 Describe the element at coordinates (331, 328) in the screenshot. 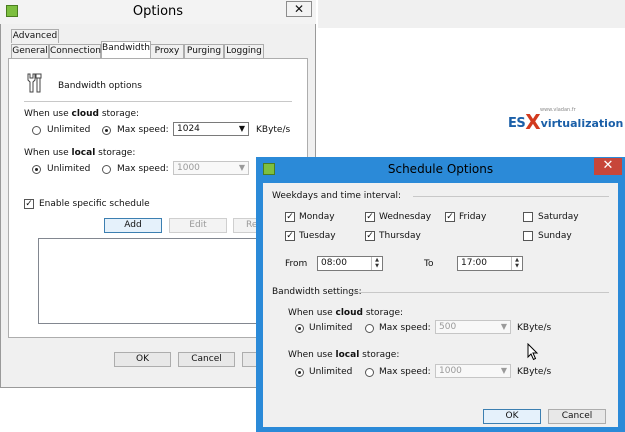

I see `schedule-cloud-unlimited-label: Unlimited` at that location.